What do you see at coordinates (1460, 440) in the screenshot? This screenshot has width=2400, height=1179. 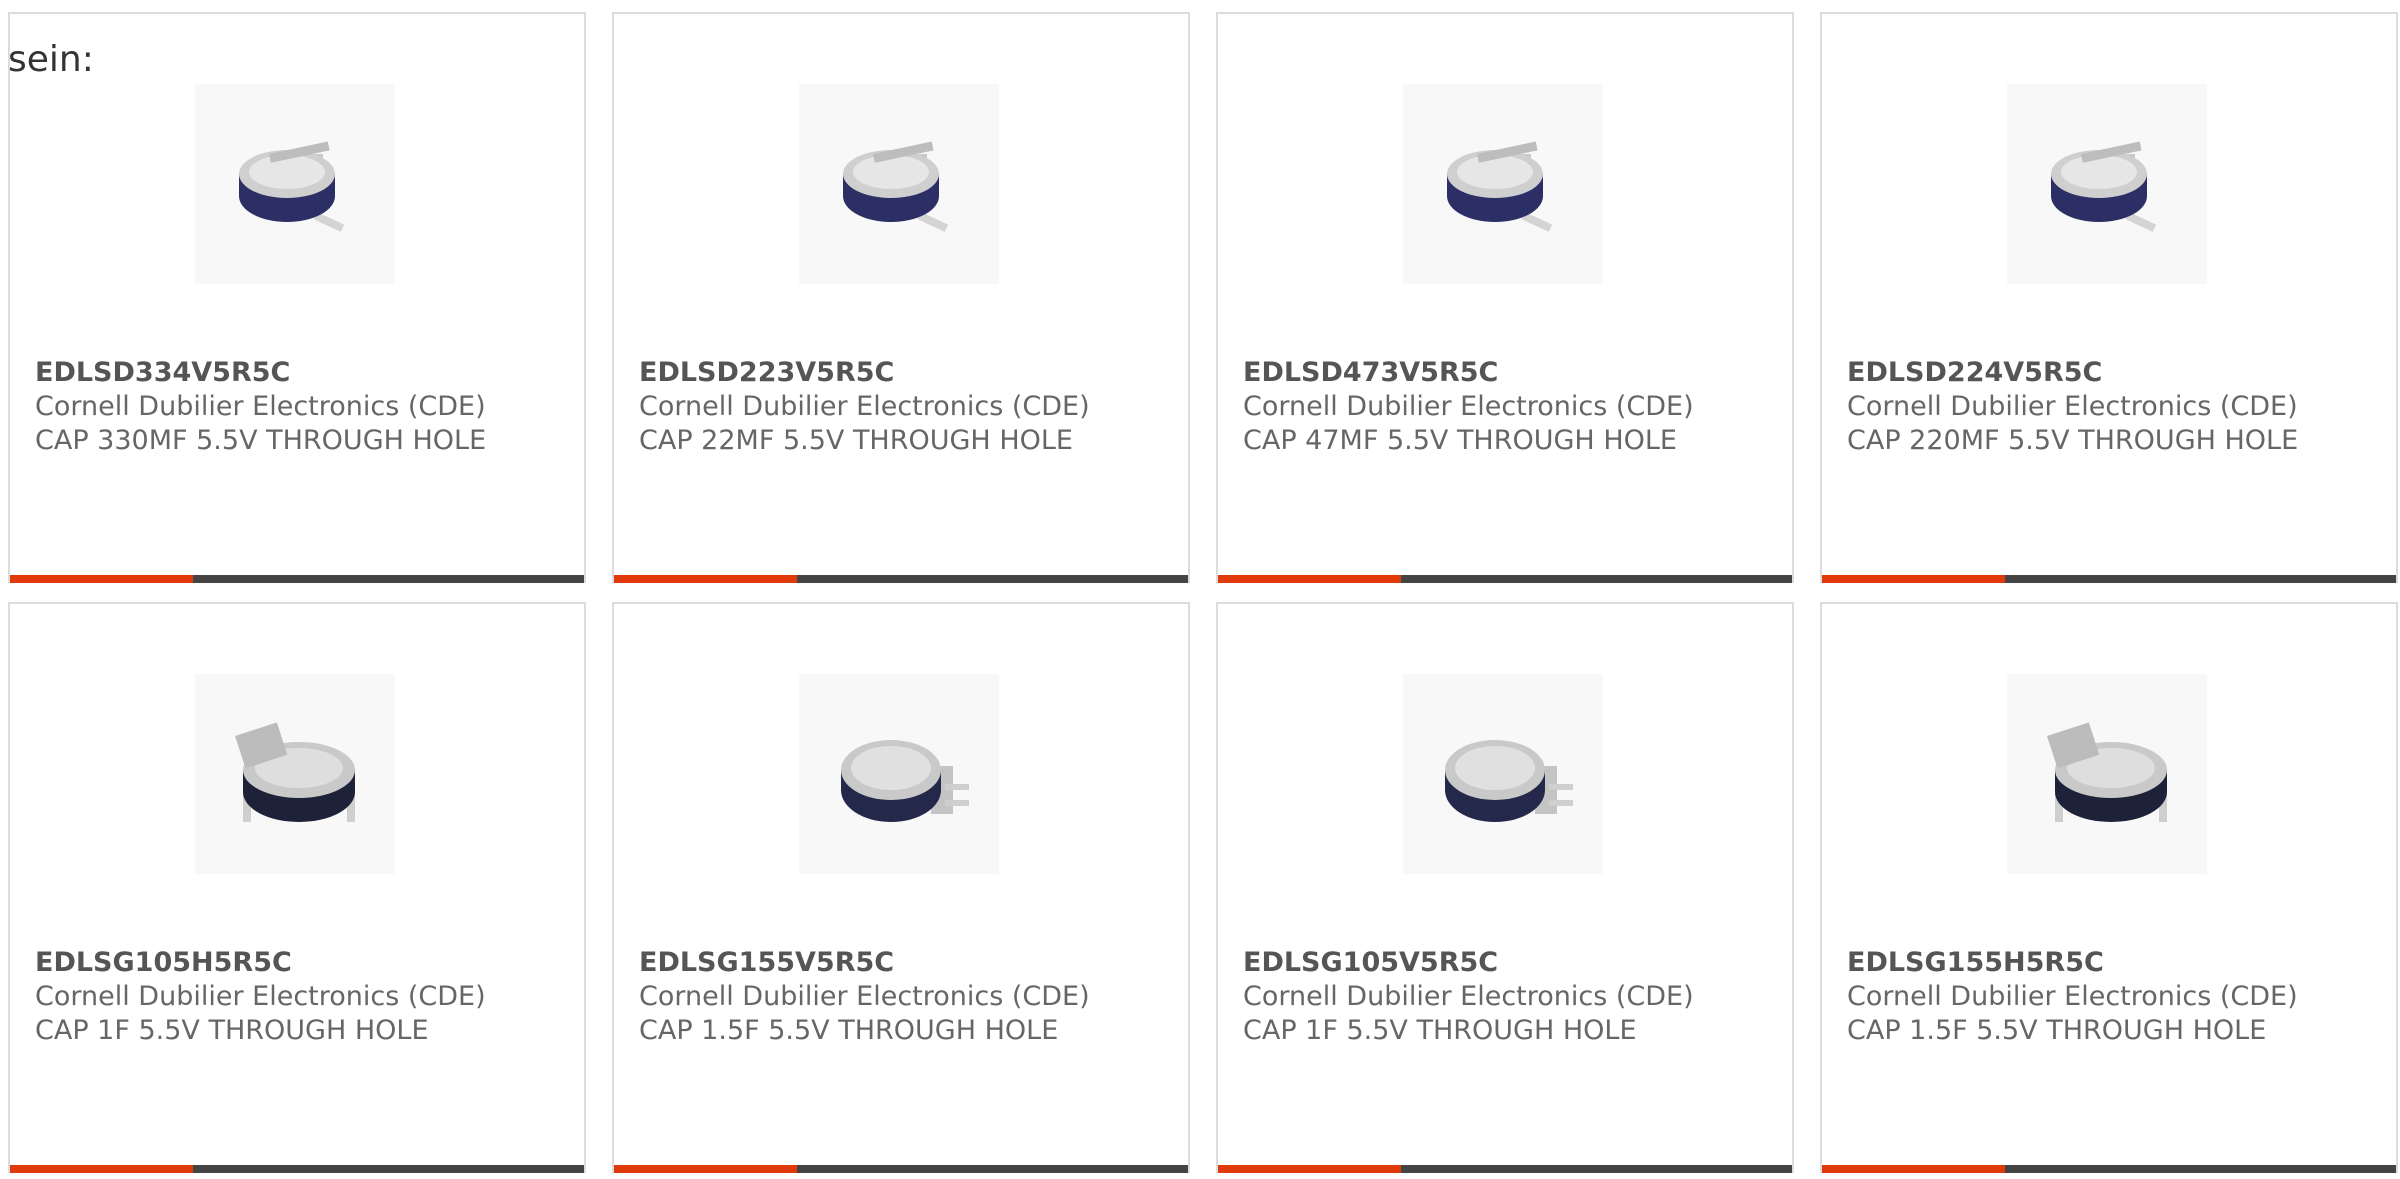 I see `description: CAP 47MF 5.5V THROUGH HOLE` at bounding box center [1460, 440].